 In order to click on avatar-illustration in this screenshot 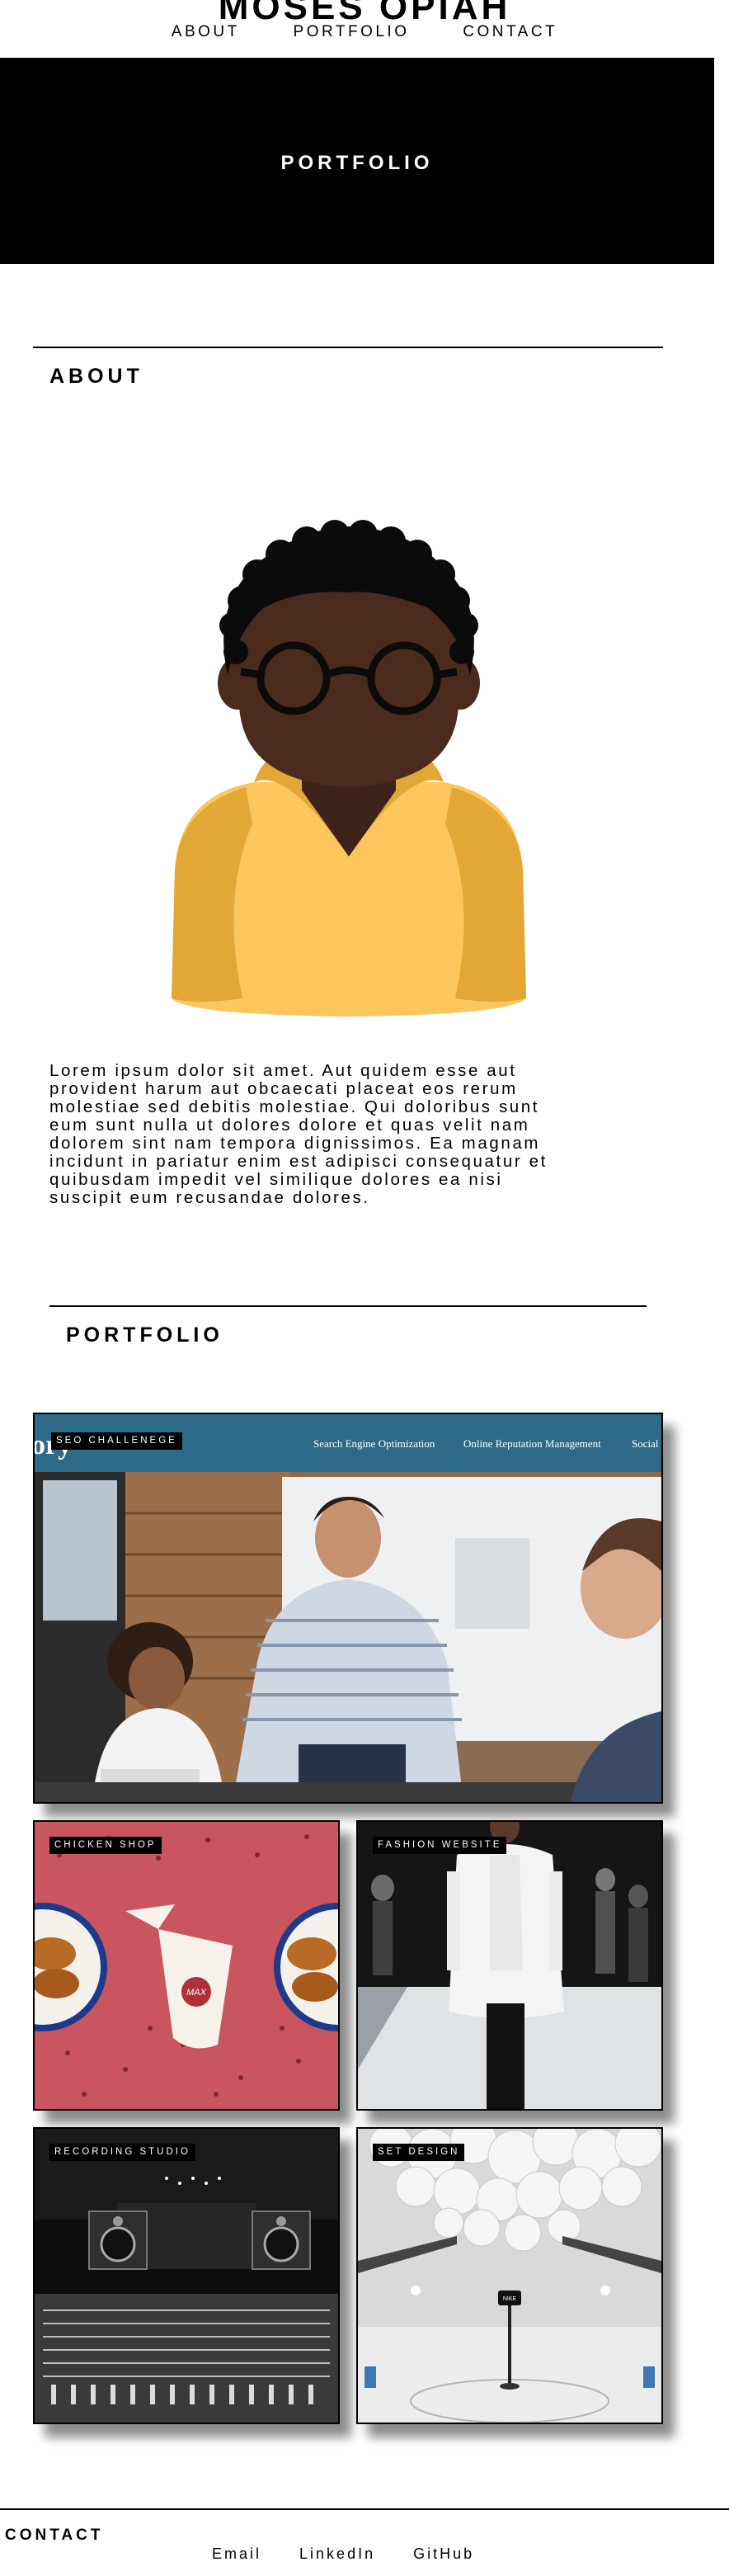, I will do `click(349, 768)`.